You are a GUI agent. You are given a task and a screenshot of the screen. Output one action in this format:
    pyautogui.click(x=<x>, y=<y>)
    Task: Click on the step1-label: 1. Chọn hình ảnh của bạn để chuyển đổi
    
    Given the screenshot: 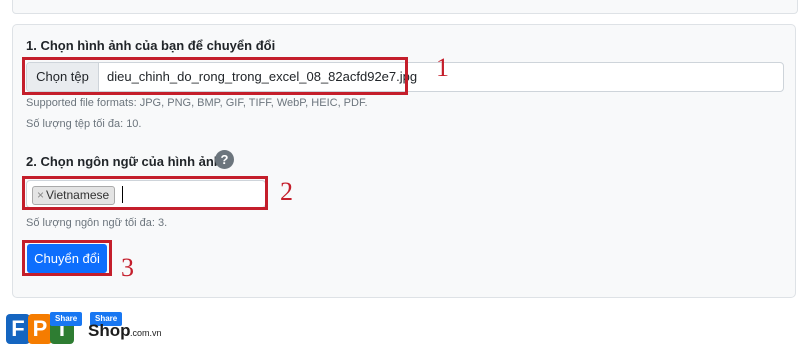 What is the action you would take?
    pyautogui.click(x=151, y=45)
    